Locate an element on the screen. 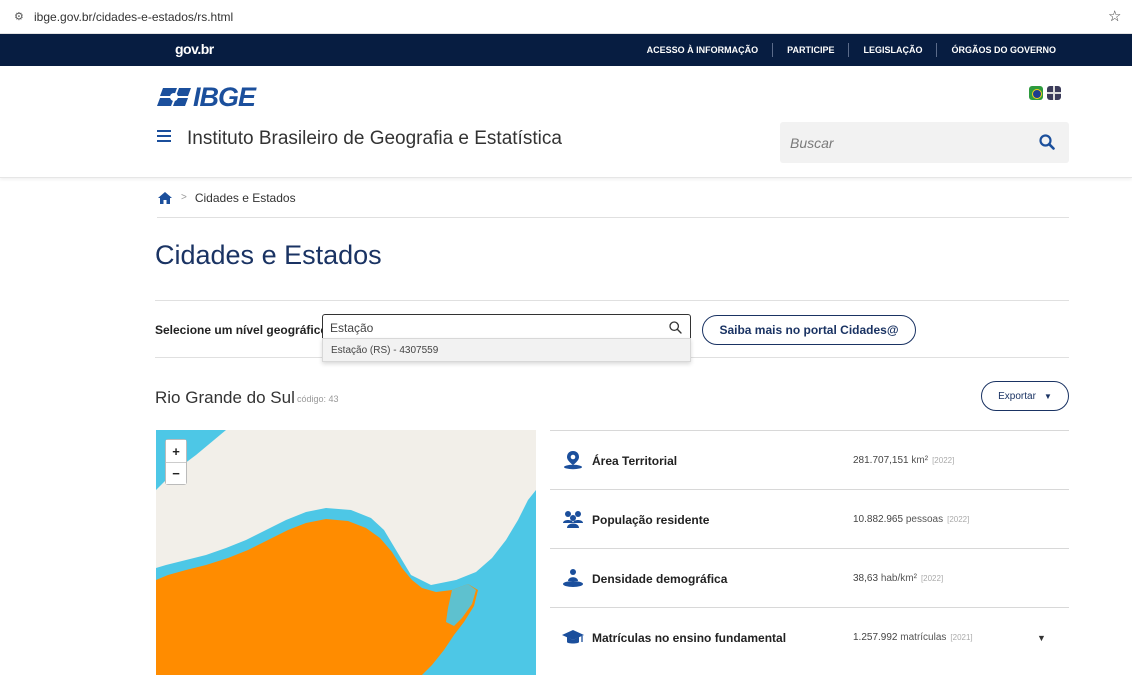  ibge-logo: IBGE is located at coordinates (206, 96).